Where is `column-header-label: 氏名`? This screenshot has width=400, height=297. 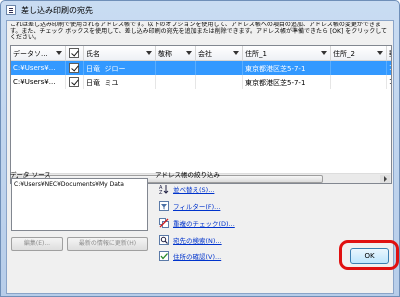
column-header-label: 氏名 is located at coordinates (93, 54).